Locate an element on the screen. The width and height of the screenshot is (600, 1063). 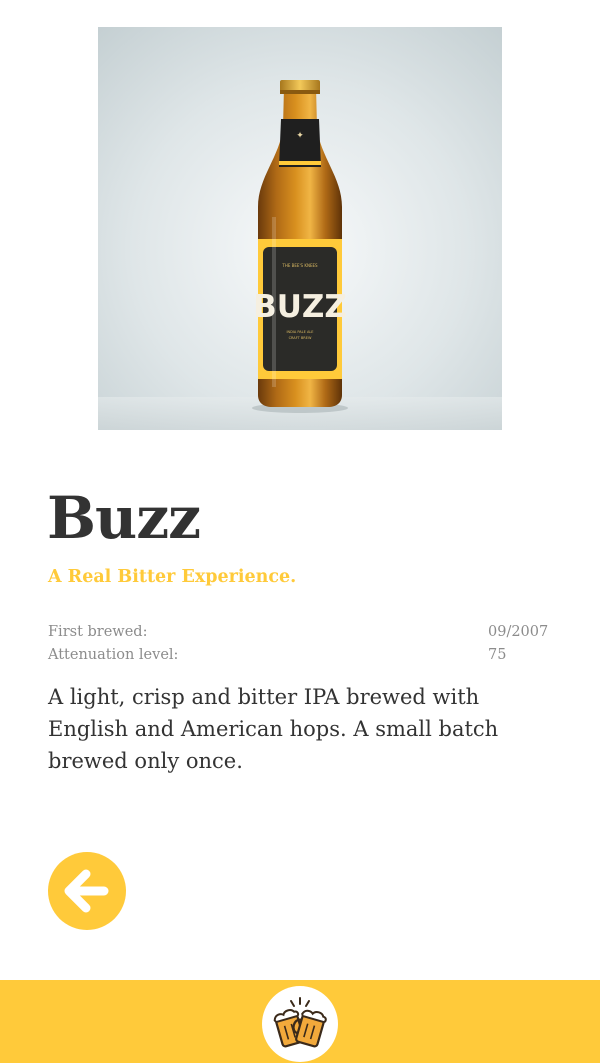
svg-text: CRAFT BREW is located at coordinates (300, 338).